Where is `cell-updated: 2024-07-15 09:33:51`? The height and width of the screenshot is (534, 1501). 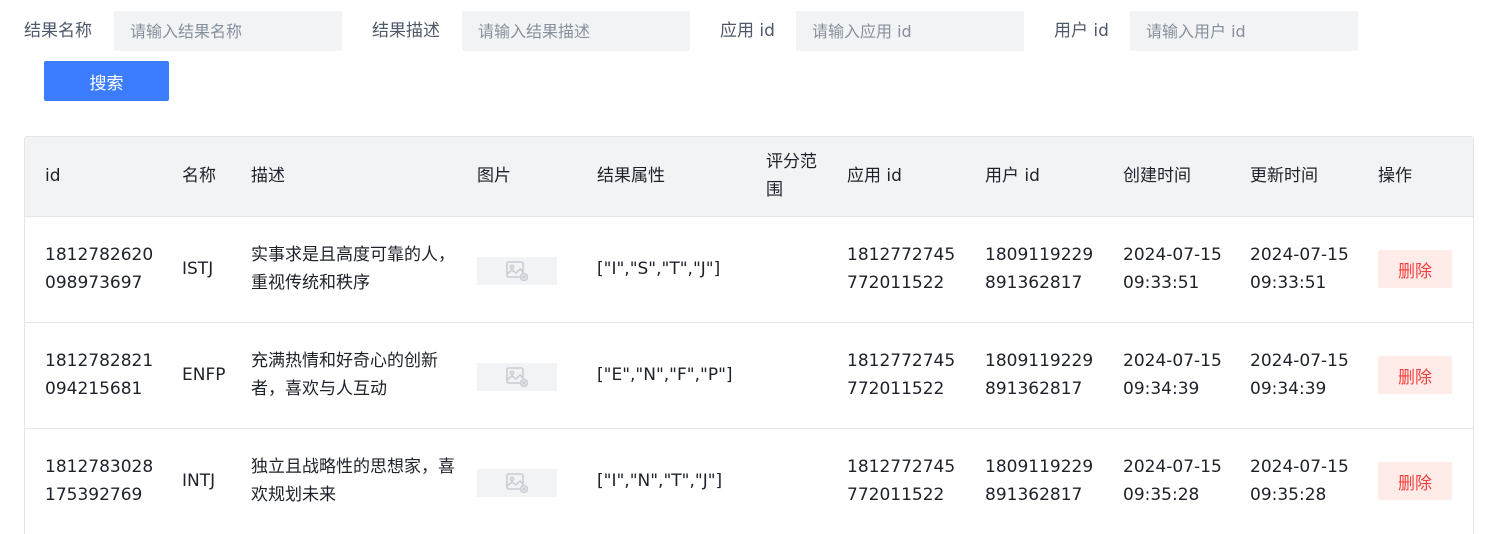 cell-updated: 2024-07-15 09:33:51 is located at coordinates (1299, 269).